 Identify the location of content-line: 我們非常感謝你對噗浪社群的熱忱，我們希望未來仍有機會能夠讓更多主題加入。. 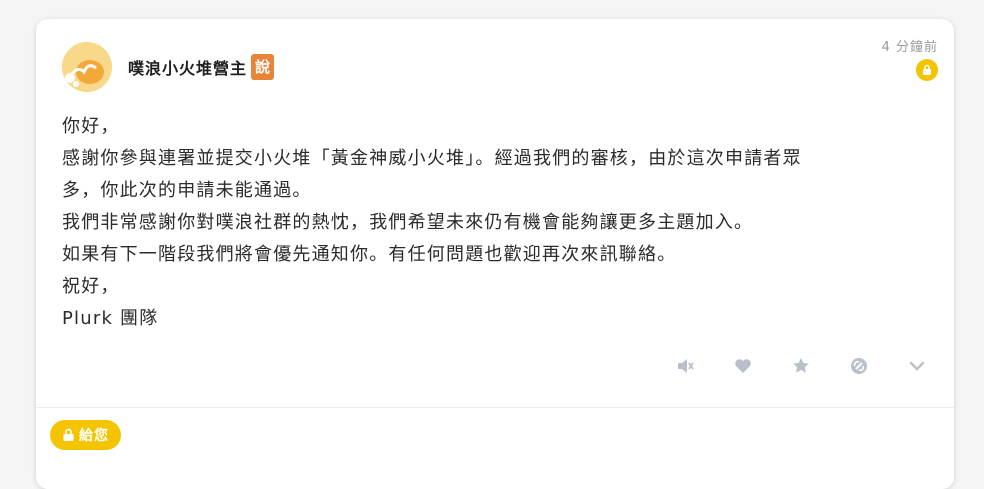
(408, 222).